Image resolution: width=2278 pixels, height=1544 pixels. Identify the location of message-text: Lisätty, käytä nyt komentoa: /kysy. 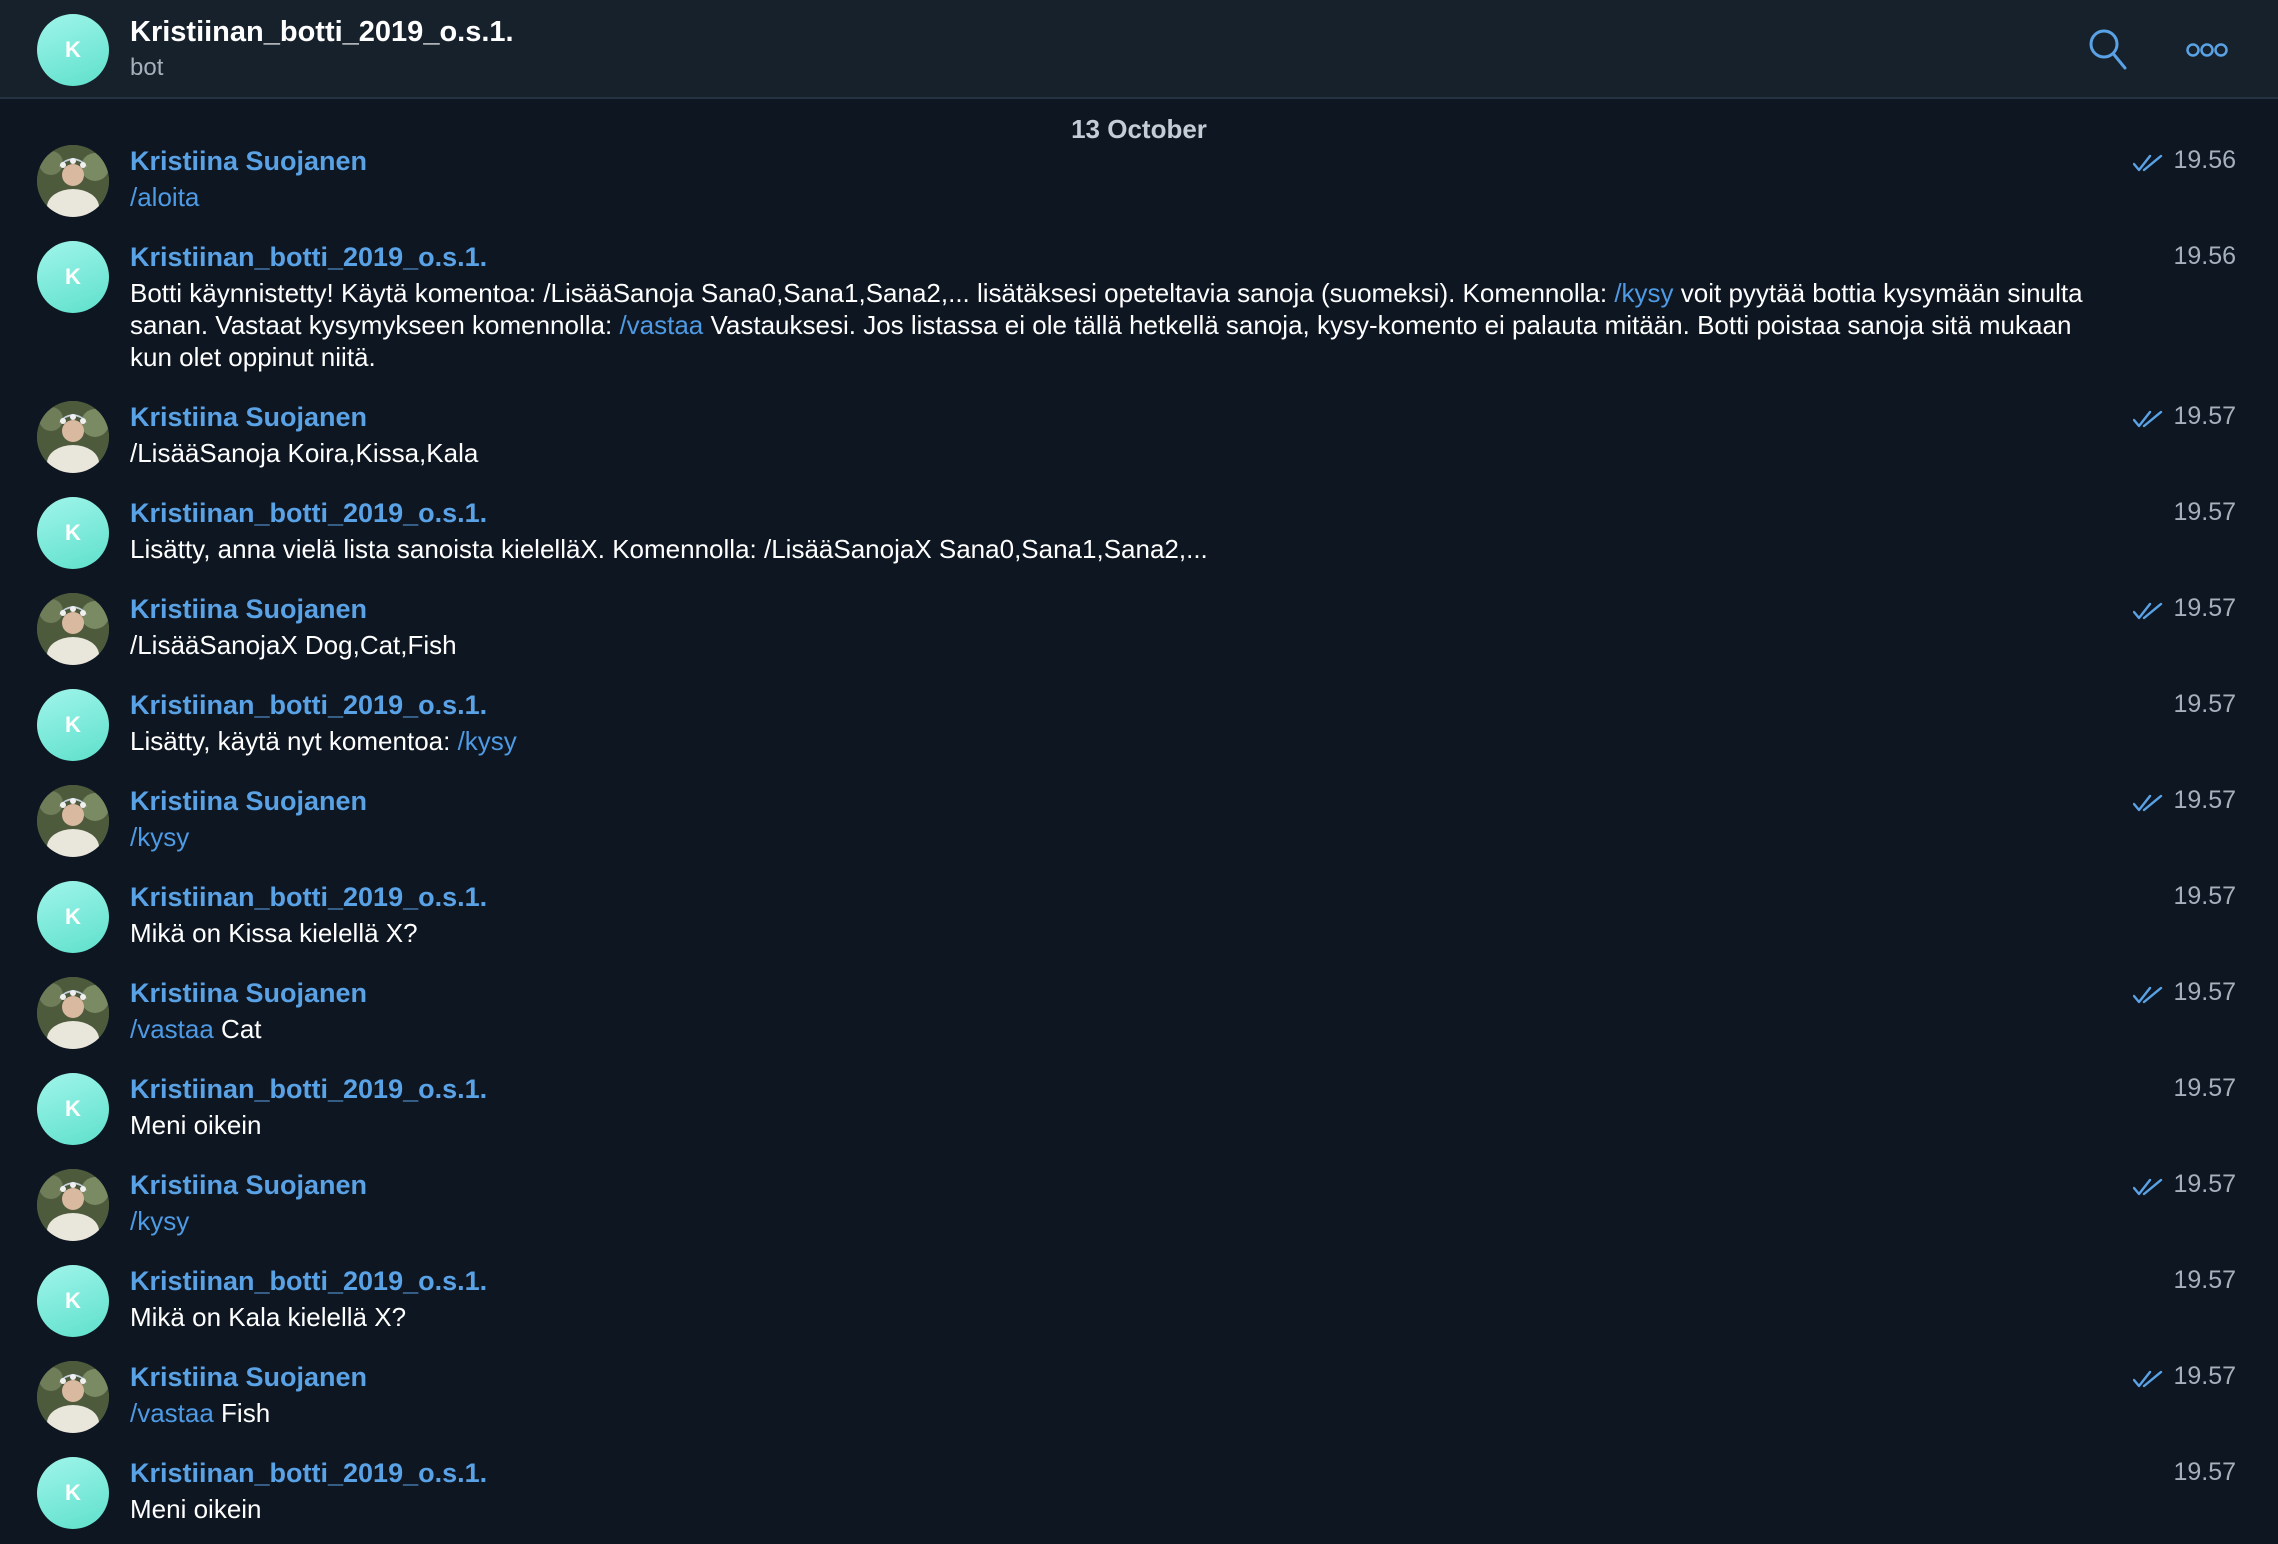
(1110, 741).